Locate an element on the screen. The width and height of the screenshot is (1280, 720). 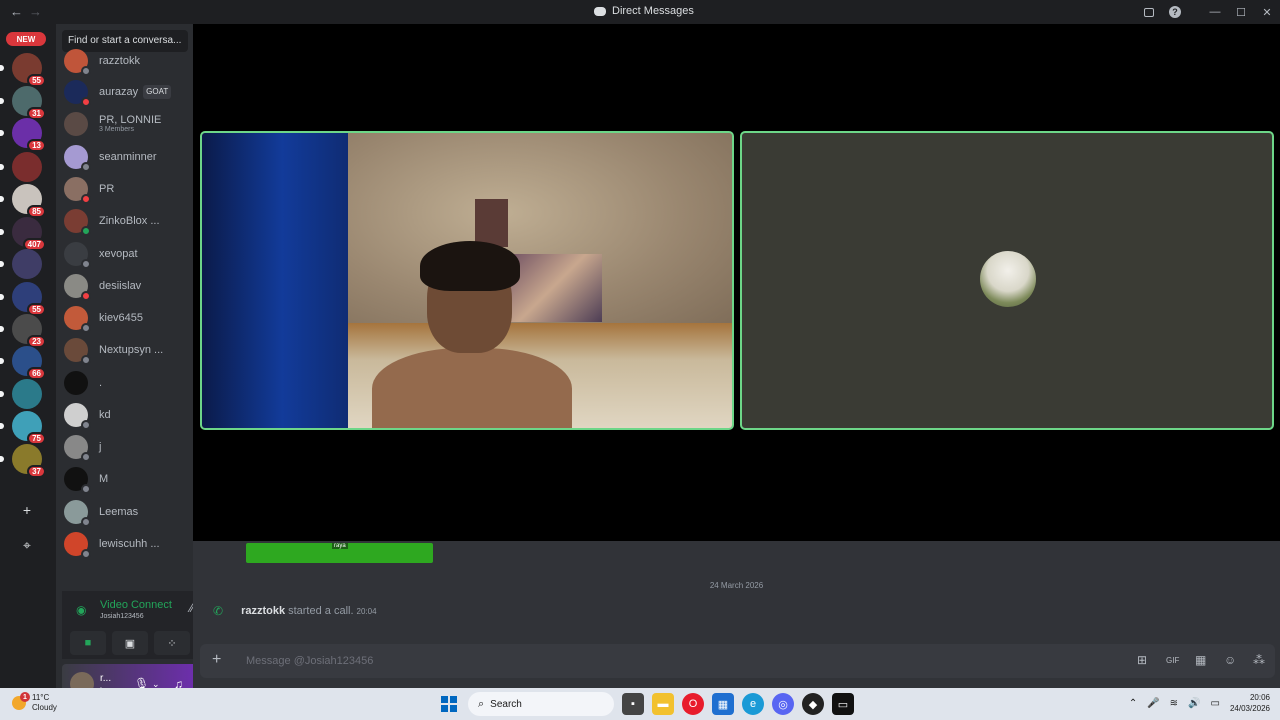
dm-name-text: seanminner is located at coordinates (128, 157).